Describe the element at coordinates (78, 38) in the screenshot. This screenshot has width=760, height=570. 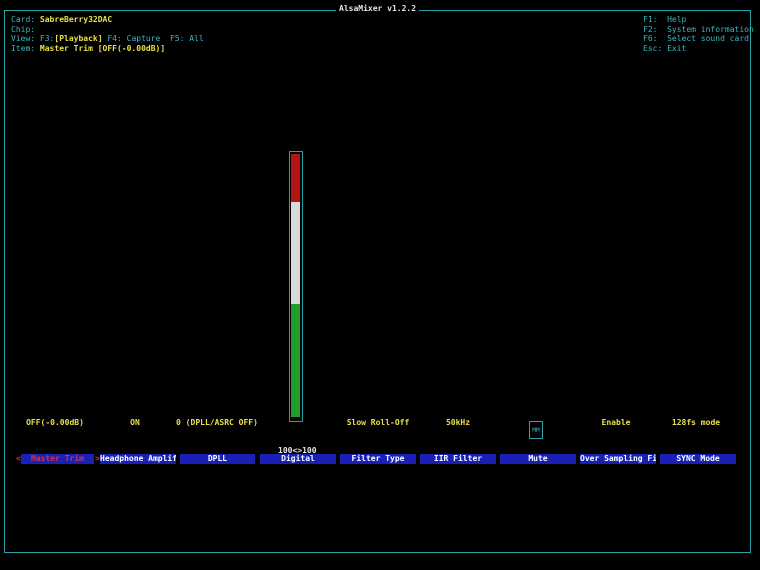
I see `view-playback: [Playback]` at that location.